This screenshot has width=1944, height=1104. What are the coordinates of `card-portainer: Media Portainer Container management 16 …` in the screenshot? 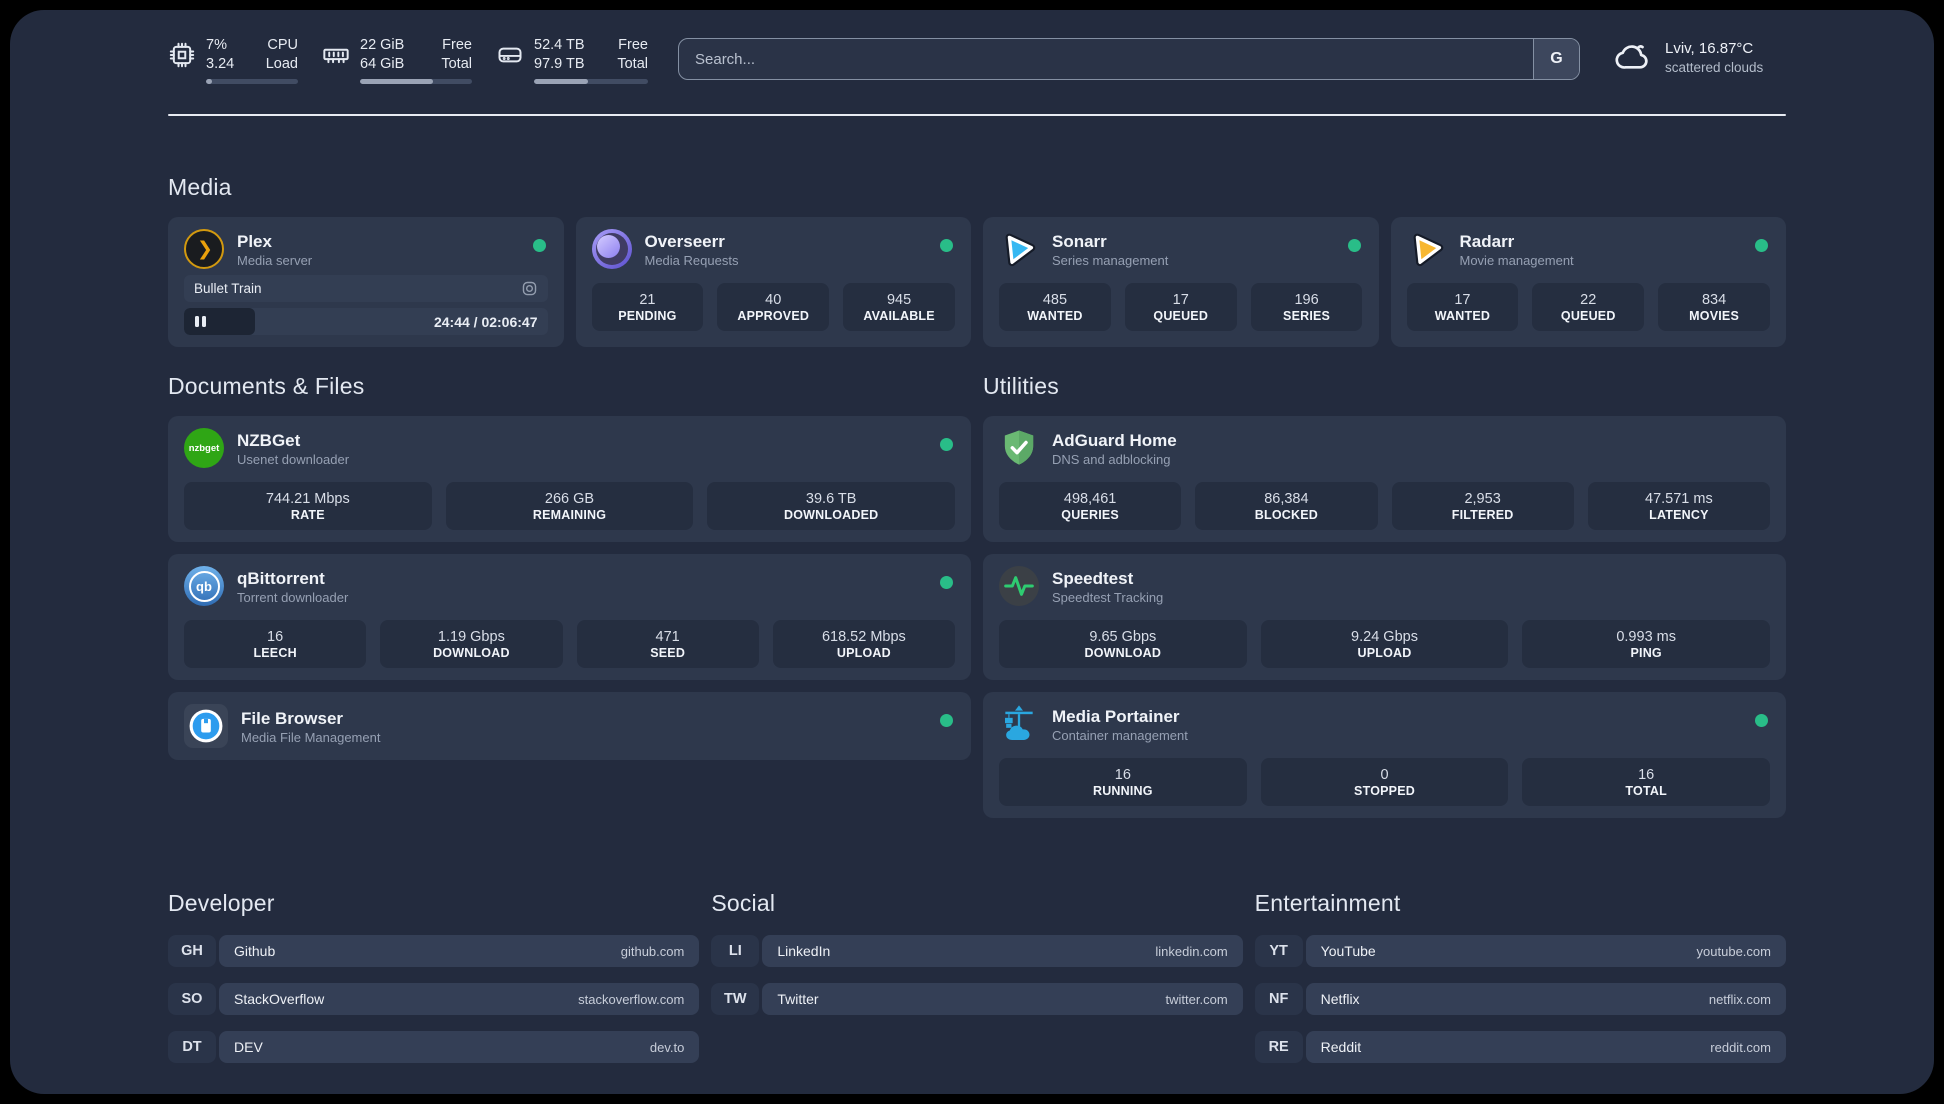 It's located at (1384, 755).